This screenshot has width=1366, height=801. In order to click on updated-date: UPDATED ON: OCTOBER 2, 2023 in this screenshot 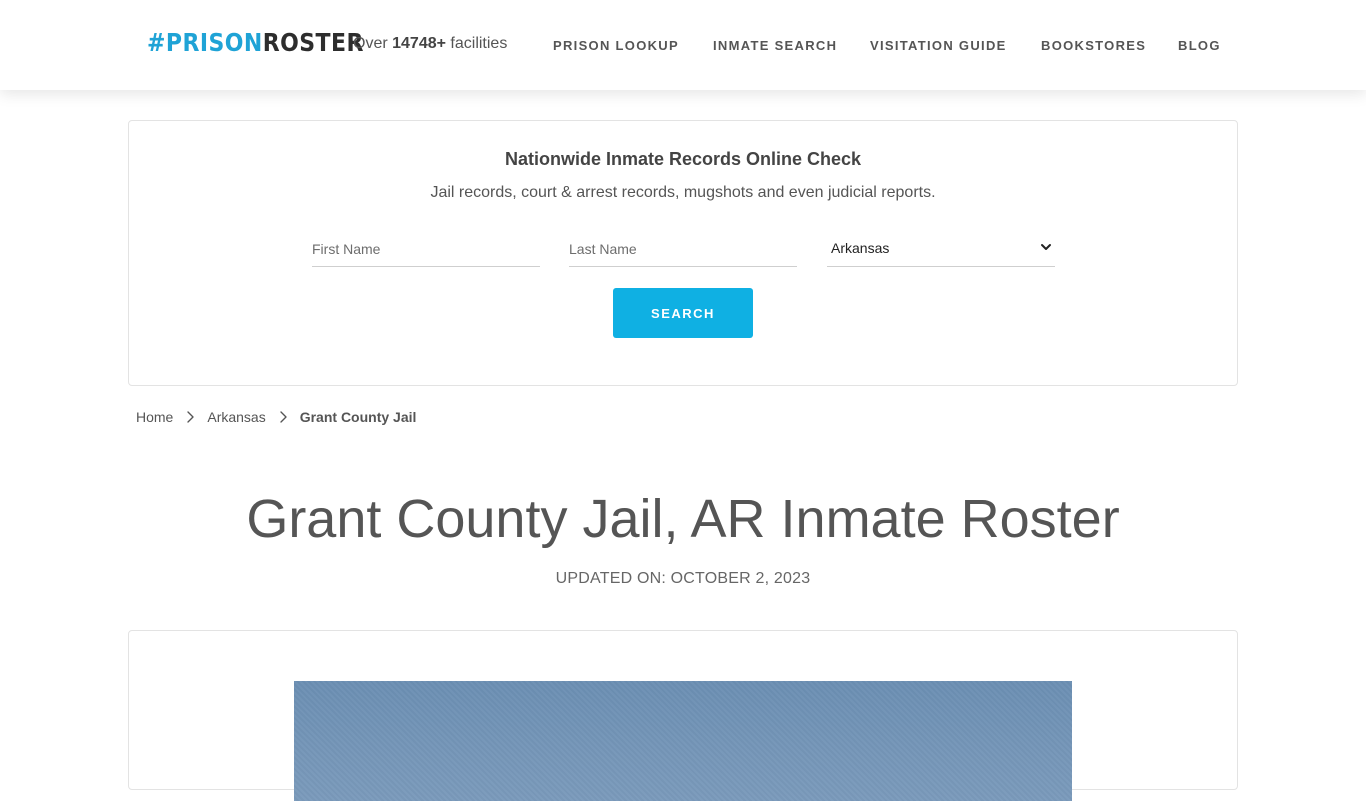, I will do `click(683, 578)`.